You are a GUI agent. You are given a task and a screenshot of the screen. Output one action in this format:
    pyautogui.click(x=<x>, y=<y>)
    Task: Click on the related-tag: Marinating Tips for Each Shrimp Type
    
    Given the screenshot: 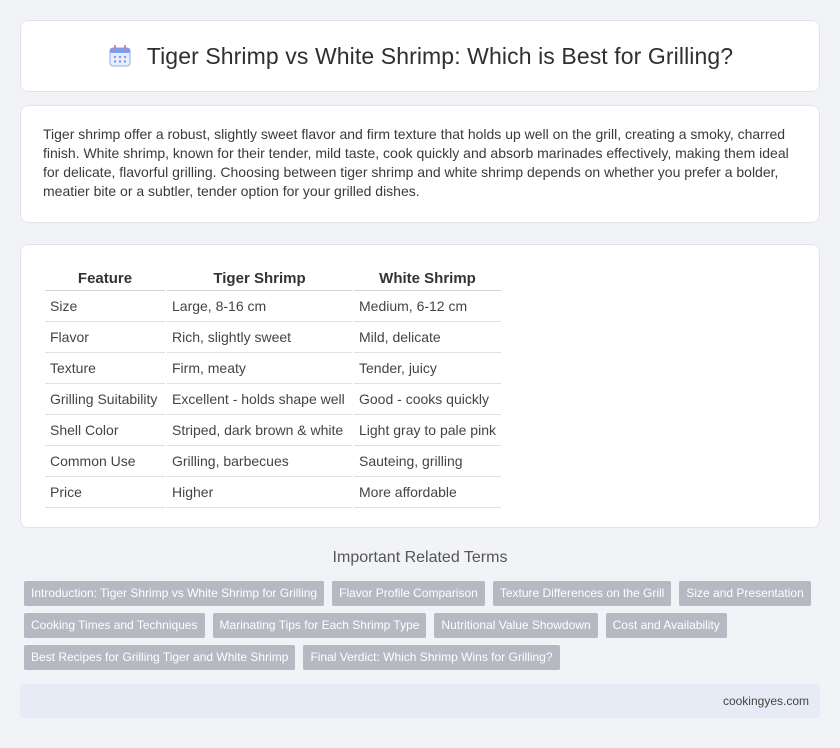 What is the action you would take?
    pyautogui.click(x=319, y=625)
    